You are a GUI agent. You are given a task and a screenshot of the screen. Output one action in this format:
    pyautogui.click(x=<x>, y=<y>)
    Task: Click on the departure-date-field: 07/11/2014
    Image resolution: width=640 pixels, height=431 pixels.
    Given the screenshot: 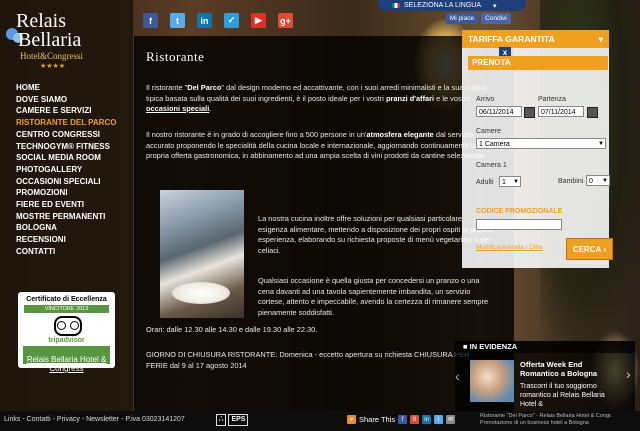 What is the action you would take?
    pyautogui.click(x=561, y=111)
    